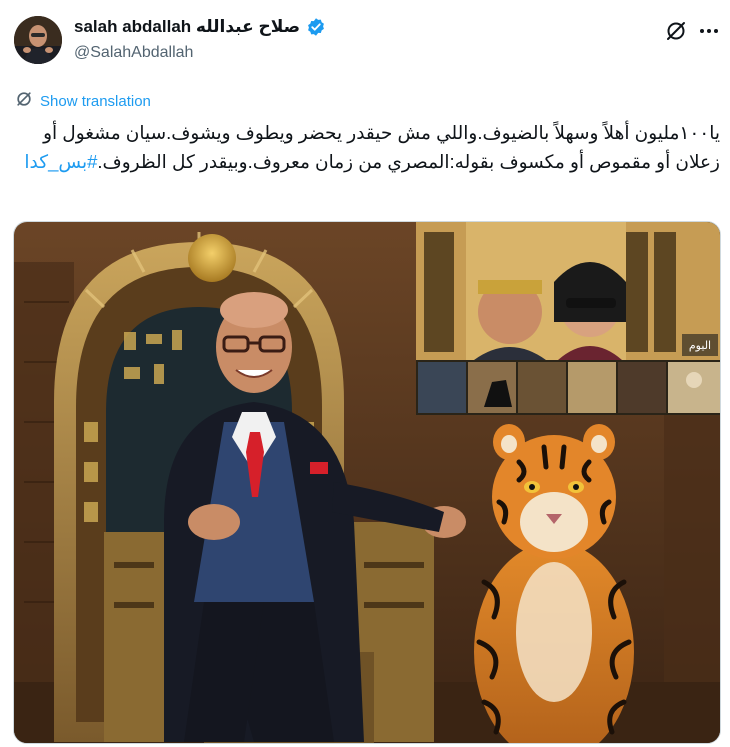 The height and width of the screenshot is (747, 730). I want to click on verified-badge-icon, so click(316, 27).